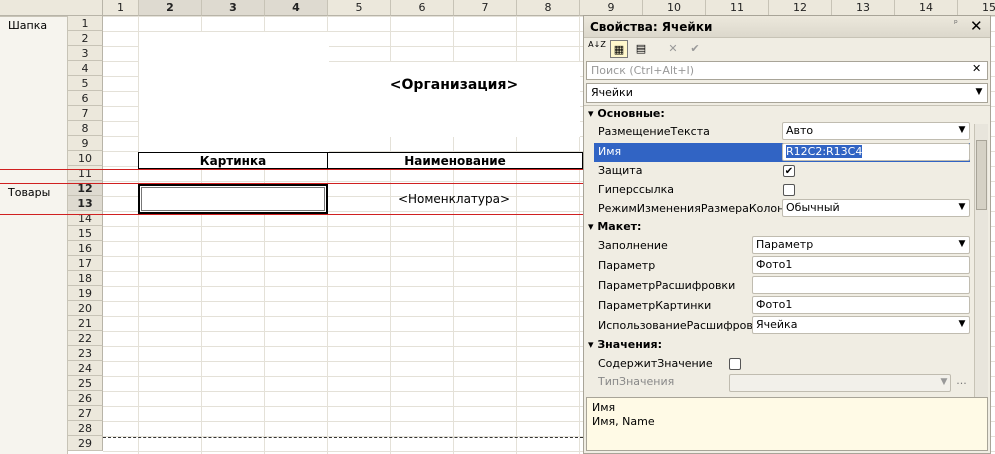 Image resolution: width=995 pixels, height=454 pixels. I want to click on group-header-label: Шапка, so click(28, 25).